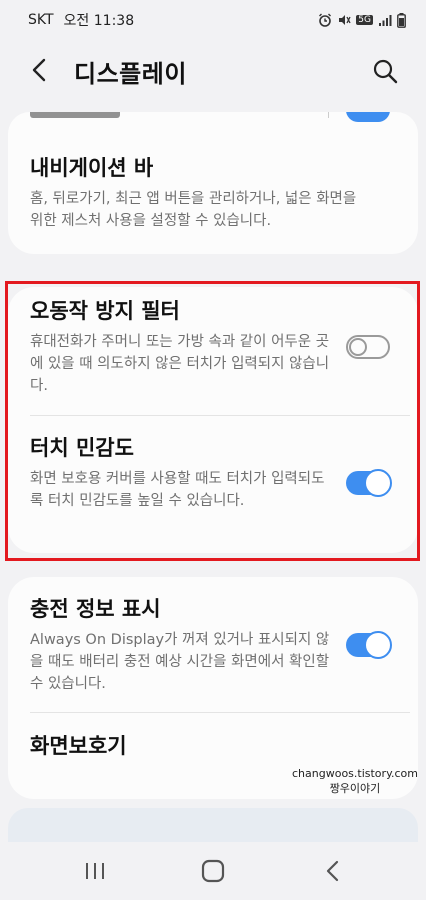 This screenshot has width=426, height=900. I want to click on accidental-touch-toggle, so click(368, 347).